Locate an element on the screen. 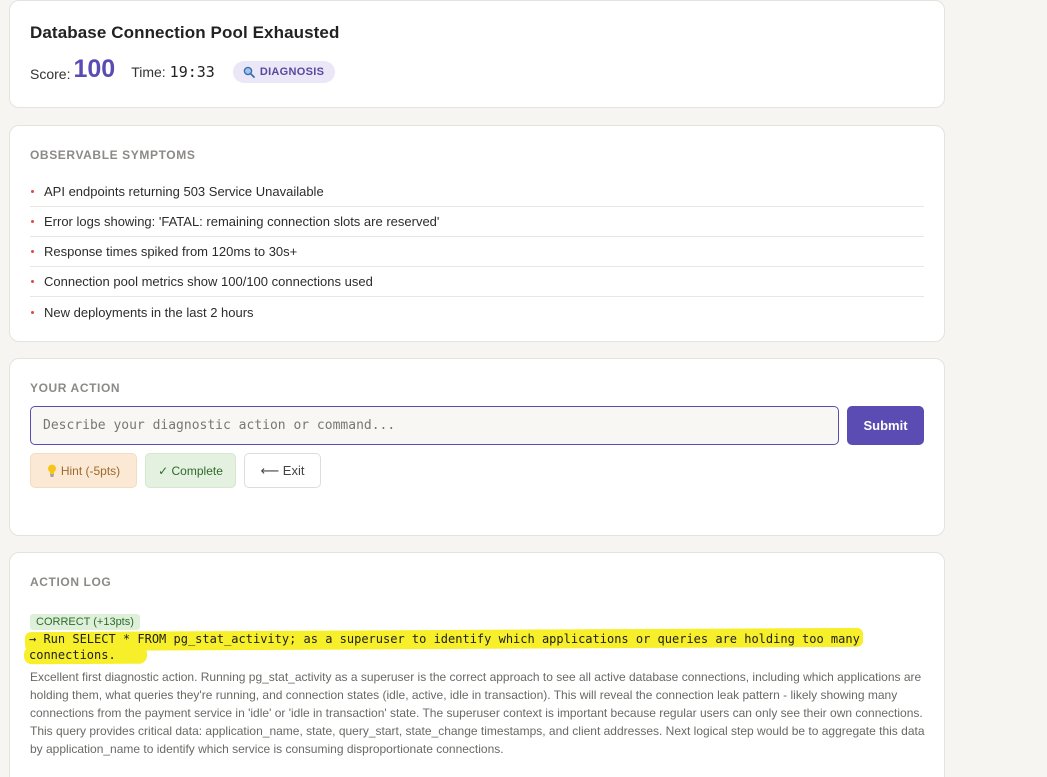  exit-button-label: ⟵ Exit is located at coordinates (282, 470).